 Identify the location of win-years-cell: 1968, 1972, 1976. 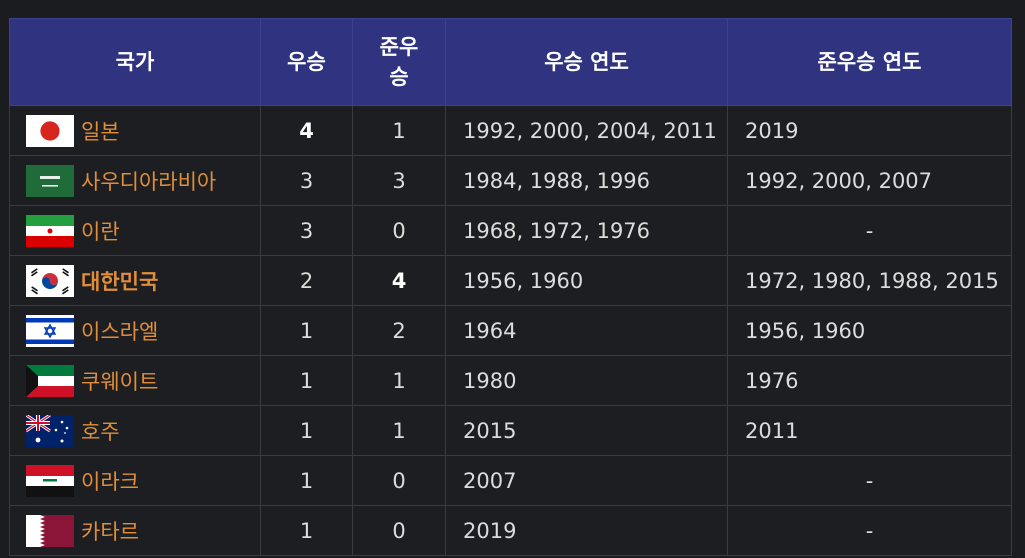
(586, 230).